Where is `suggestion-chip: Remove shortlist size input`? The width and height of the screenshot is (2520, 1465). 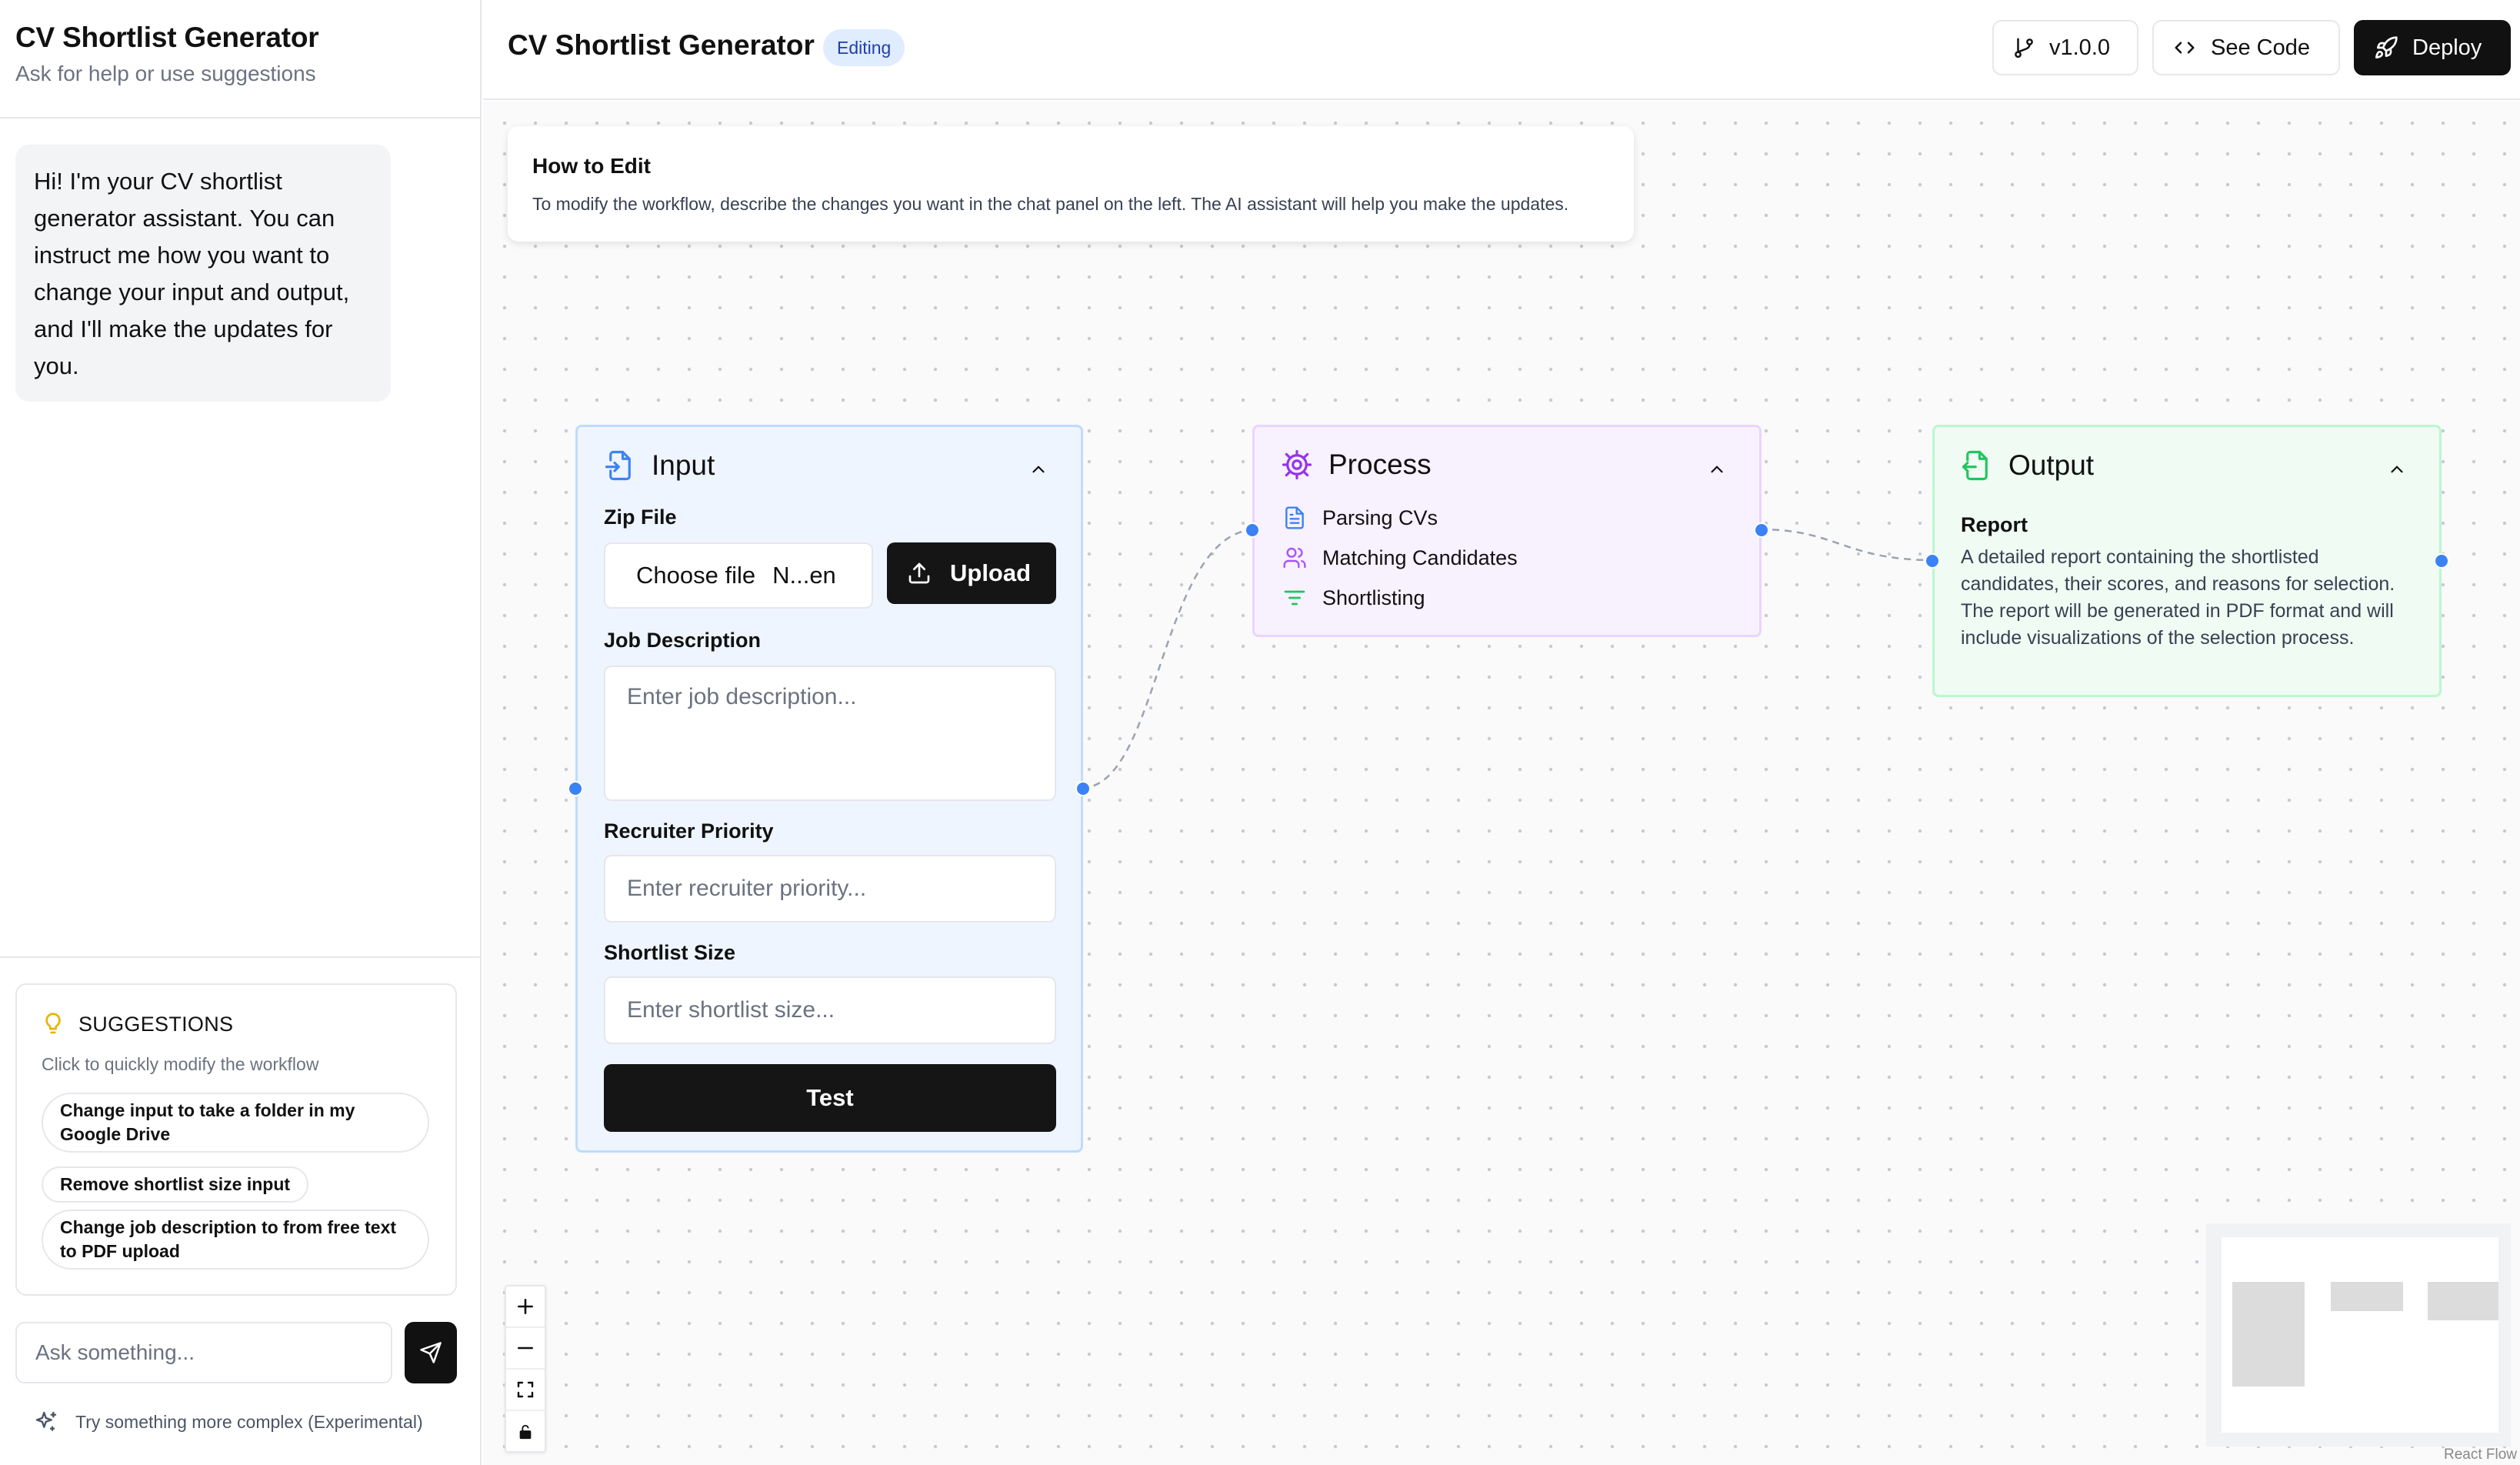
suggestion-chip: Remove shortlist size input is located at coordinates (175, 1184).